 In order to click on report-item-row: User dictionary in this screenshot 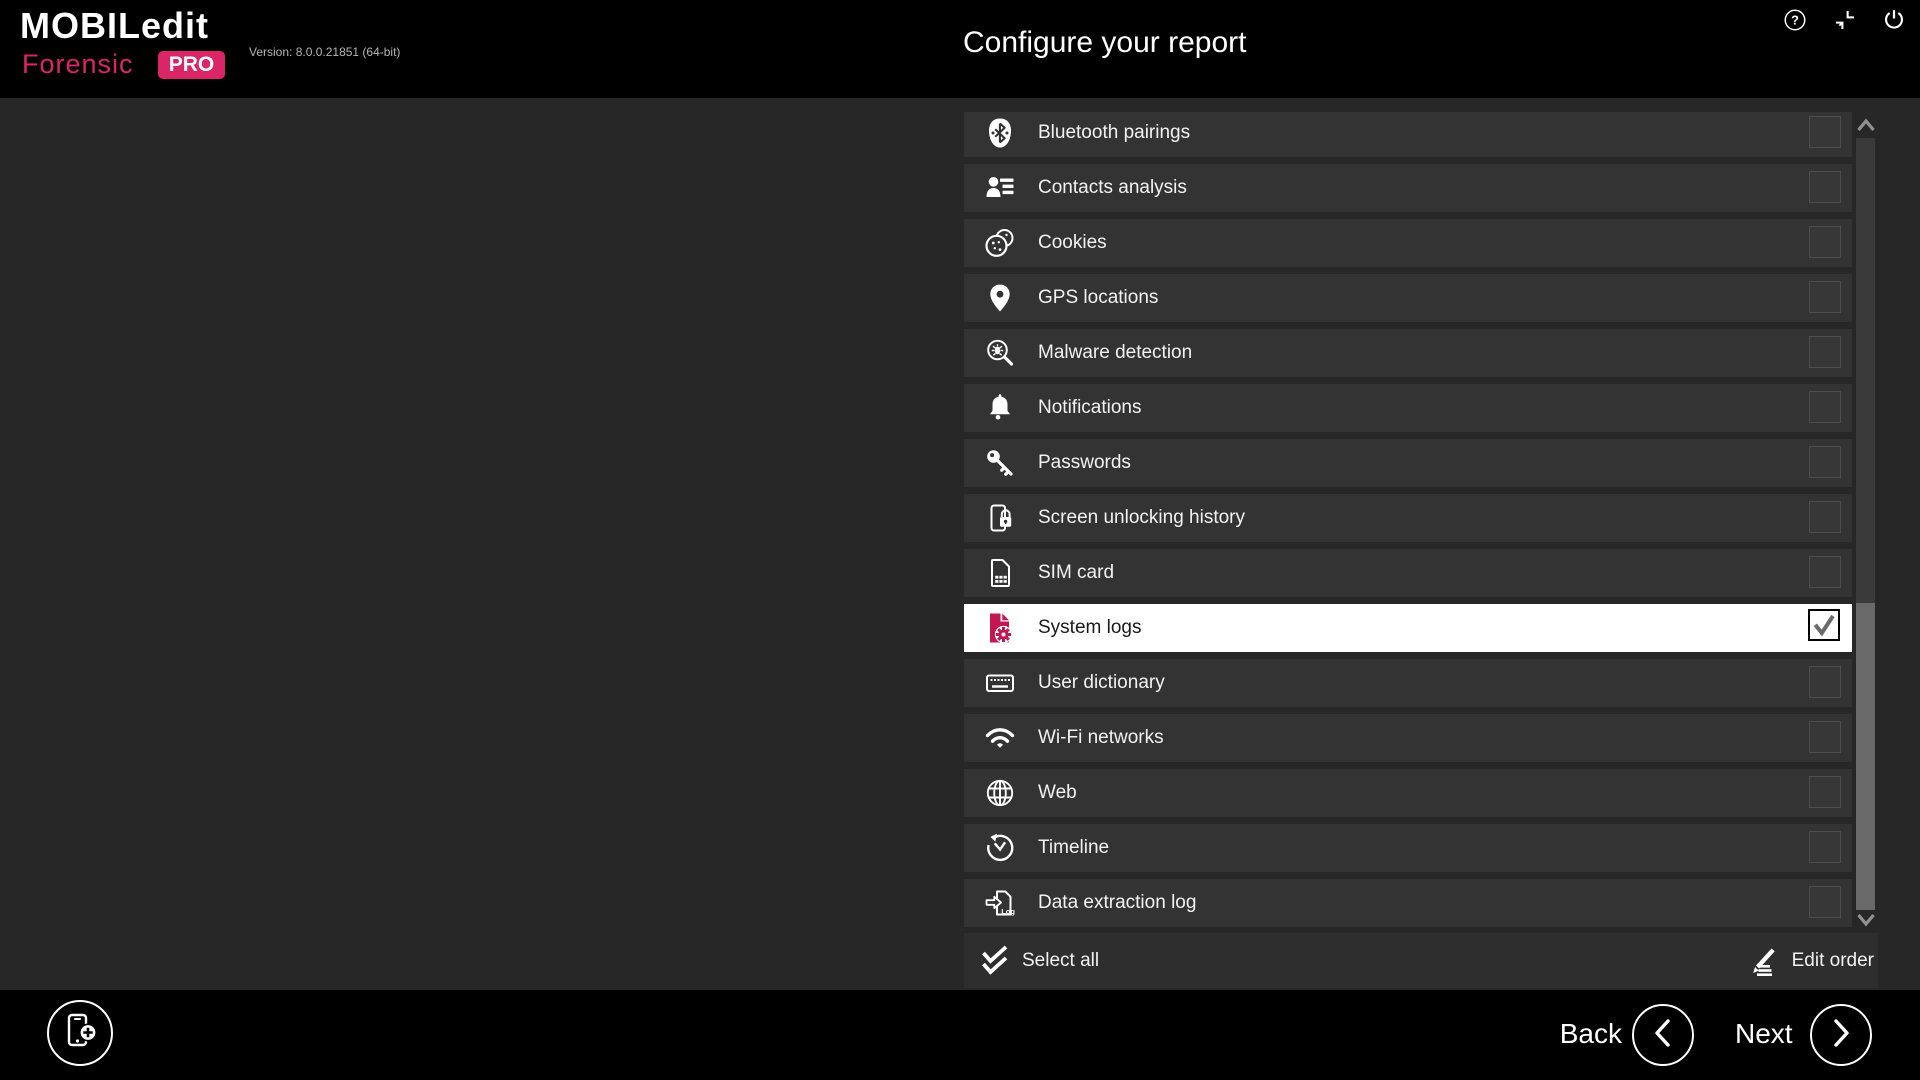, I will do `click(1408, 683)`.